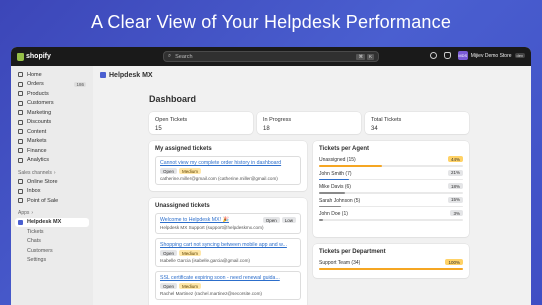  What do you see at coordinates (352, 252) in the screenshot?
I see `card-title: Tickets per Department` at bounding box center [352, 252].